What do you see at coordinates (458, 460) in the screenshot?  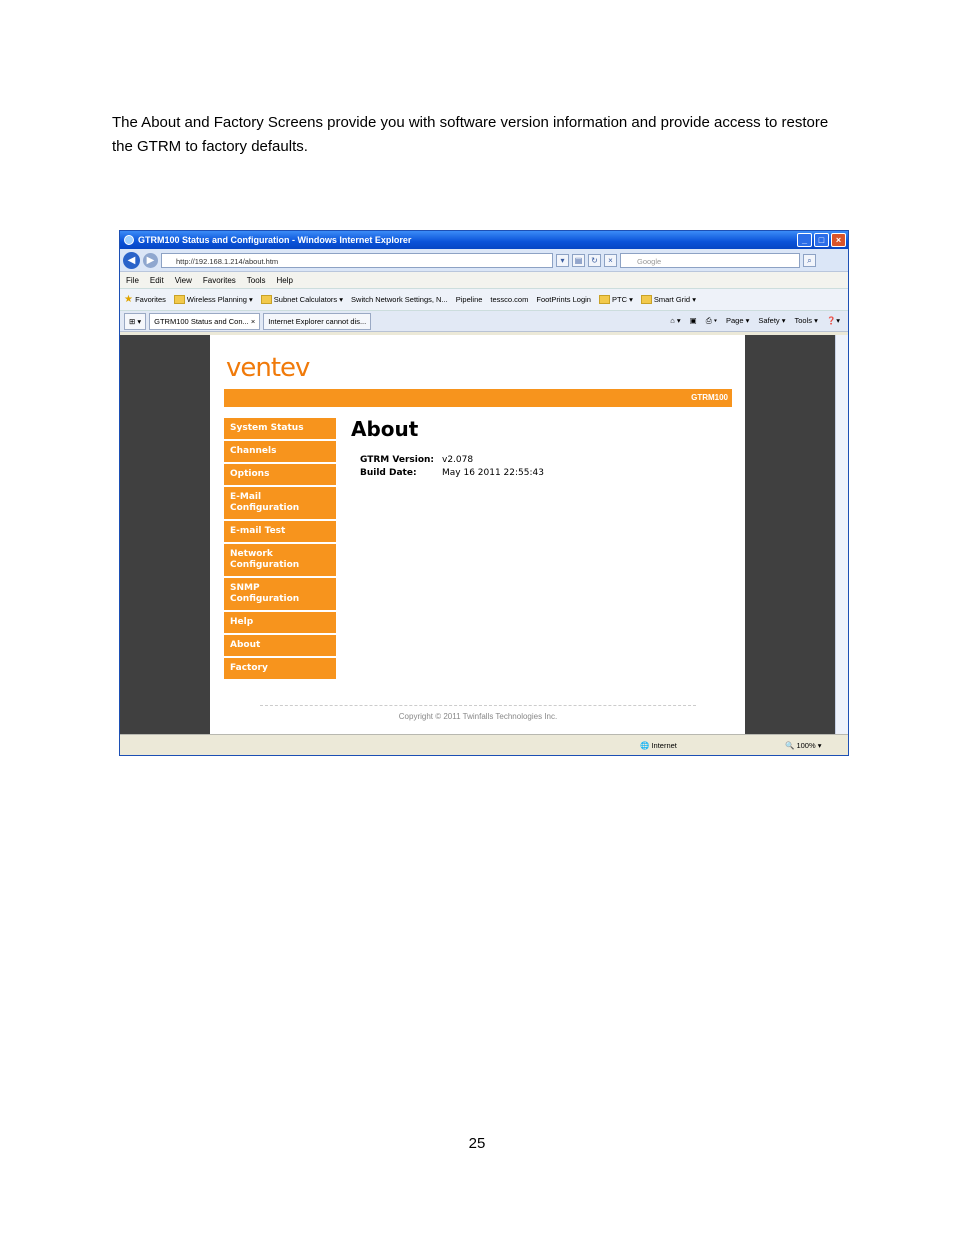 I see `version-value: v2.078` at bounding box center [458, 460].